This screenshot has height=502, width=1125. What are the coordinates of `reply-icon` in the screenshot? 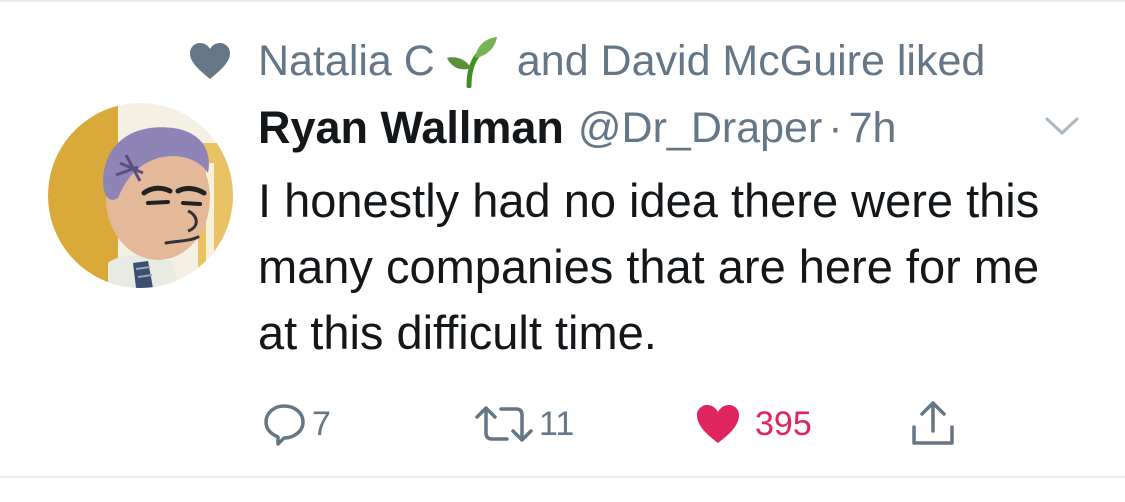 It's located at (284, 425).